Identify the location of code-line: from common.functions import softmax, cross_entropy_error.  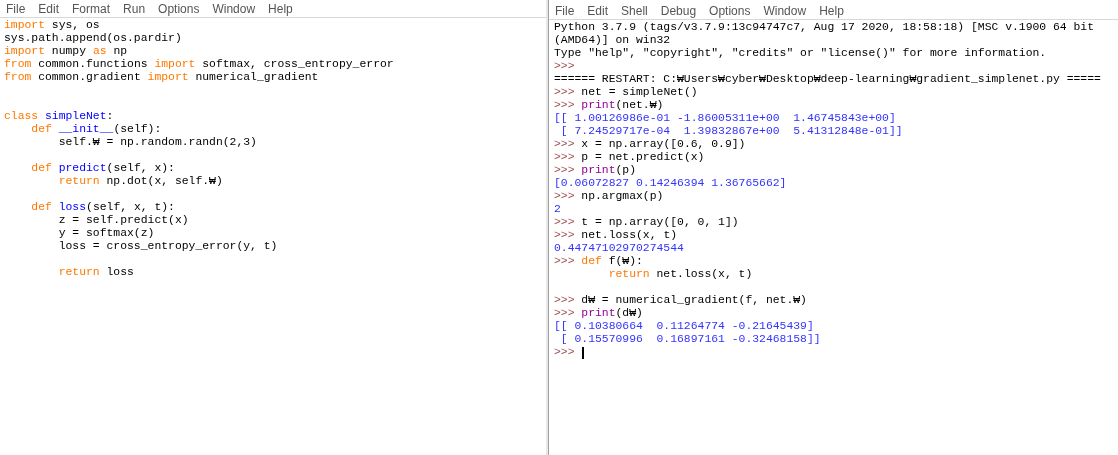
(199, 64).